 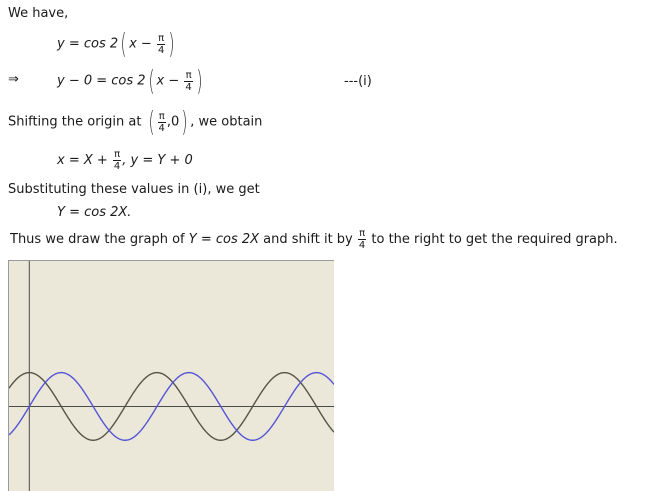 What do you see at coordinates (174, 81) in the screenshot?
I see `eq2-minus: −` at bounding box center [174, 81].